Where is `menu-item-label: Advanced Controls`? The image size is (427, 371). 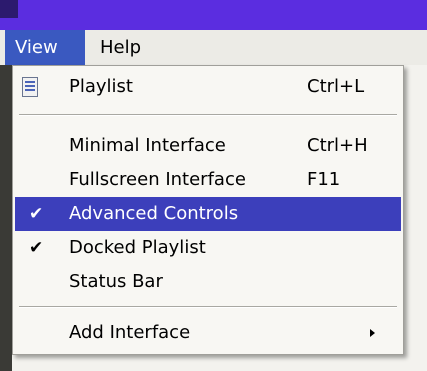
menu-item-label: Advanced Controls is located at coordinates (154, 213).